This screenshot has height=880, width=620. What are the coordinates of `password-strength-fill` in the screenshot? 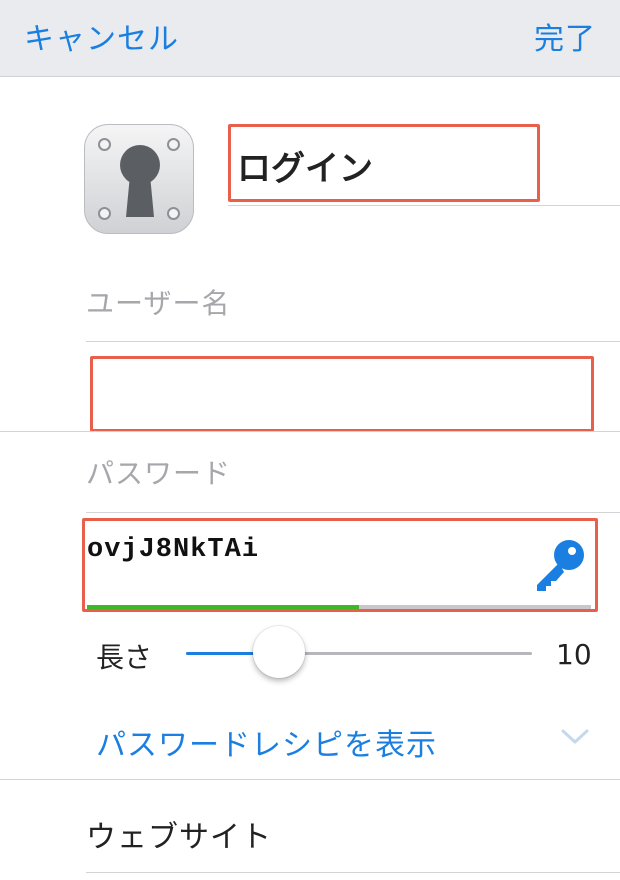 It's located at (223, 607).